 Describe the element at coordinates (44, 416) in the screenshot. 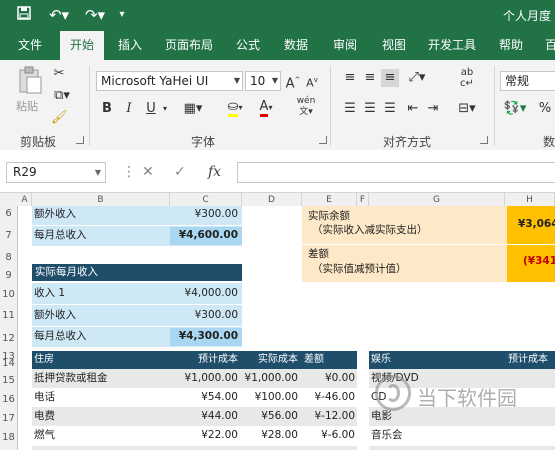

I see `housing-item: 电费` at that location.